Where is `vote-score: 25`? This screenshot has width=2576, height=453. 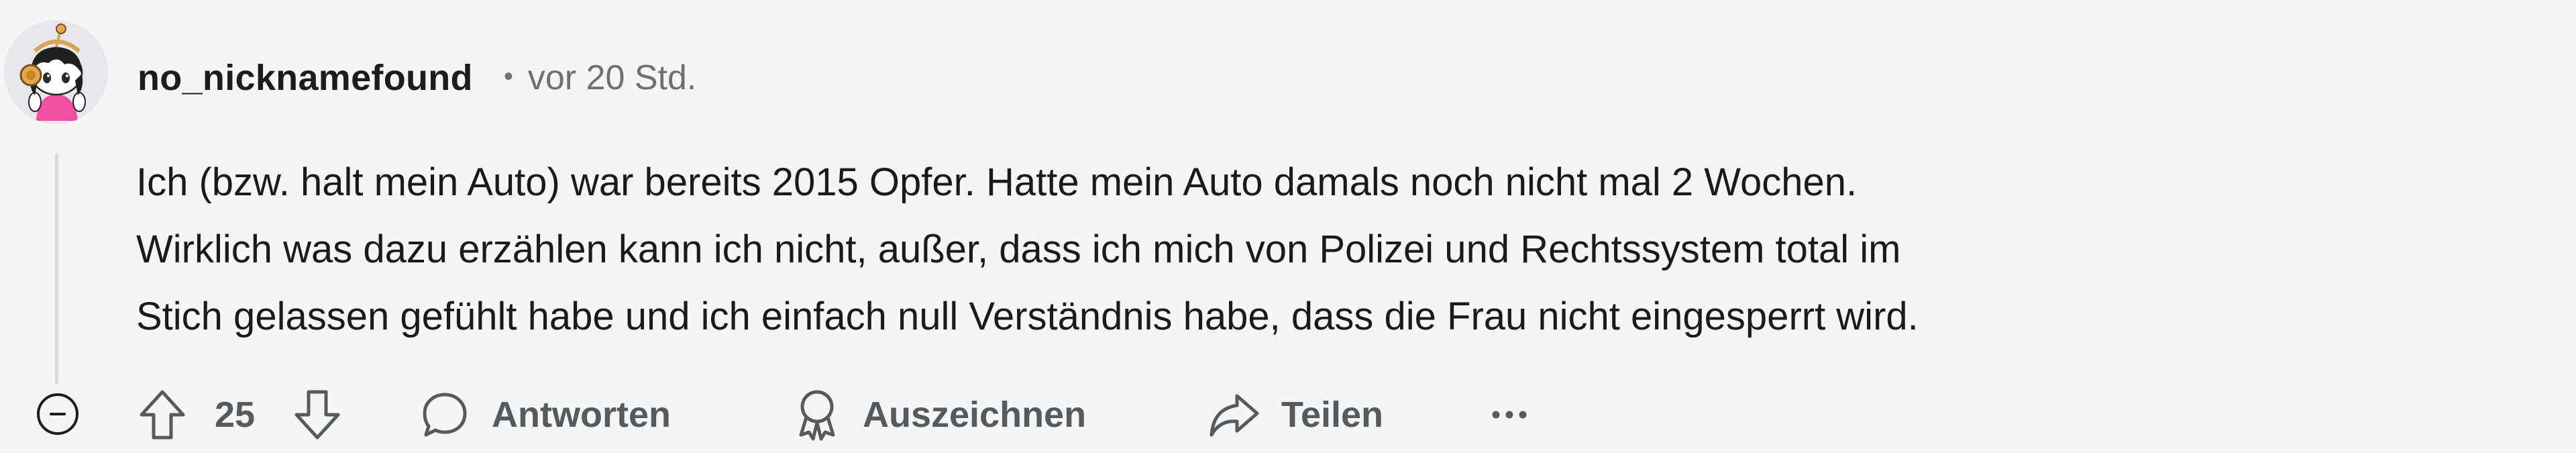 vote-score: 25 is located at coordinates (235, 414).